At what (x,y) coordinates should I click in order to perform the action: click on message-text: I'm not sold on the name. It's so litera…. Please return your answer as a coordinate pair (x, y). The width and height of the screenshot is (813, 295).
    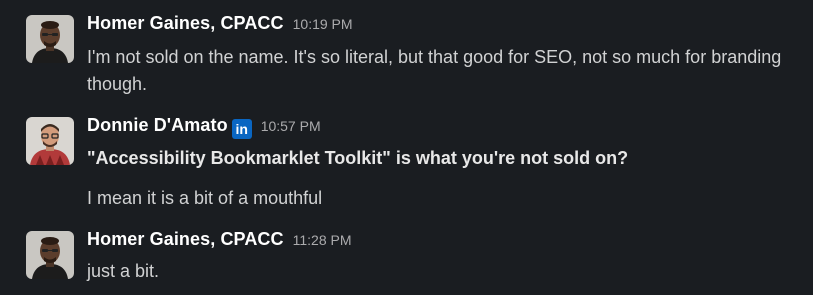
    Looking at the image, I should click on (434, 70).